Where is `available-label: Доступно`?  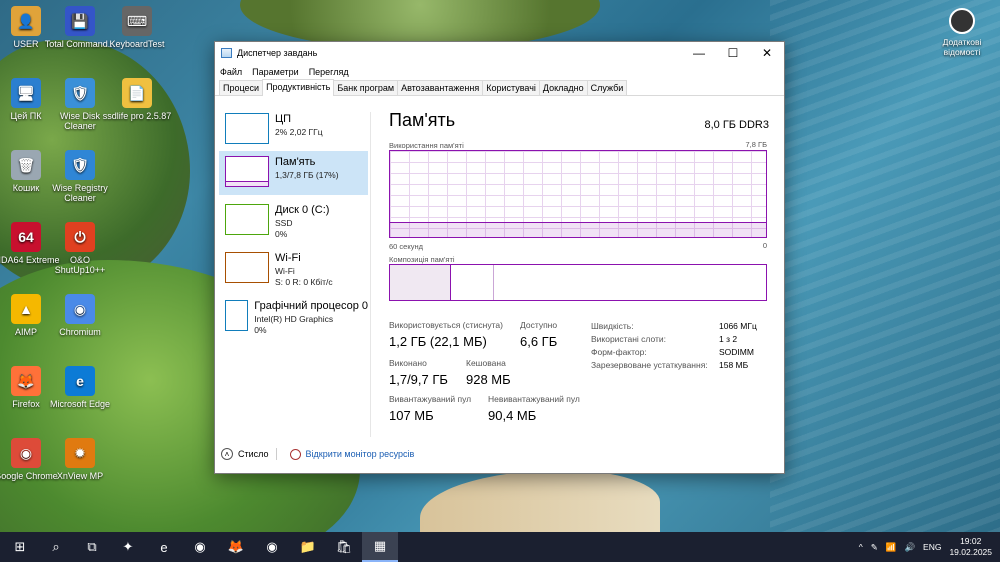
available-label: Доступно is located at coordinates (539, 325).